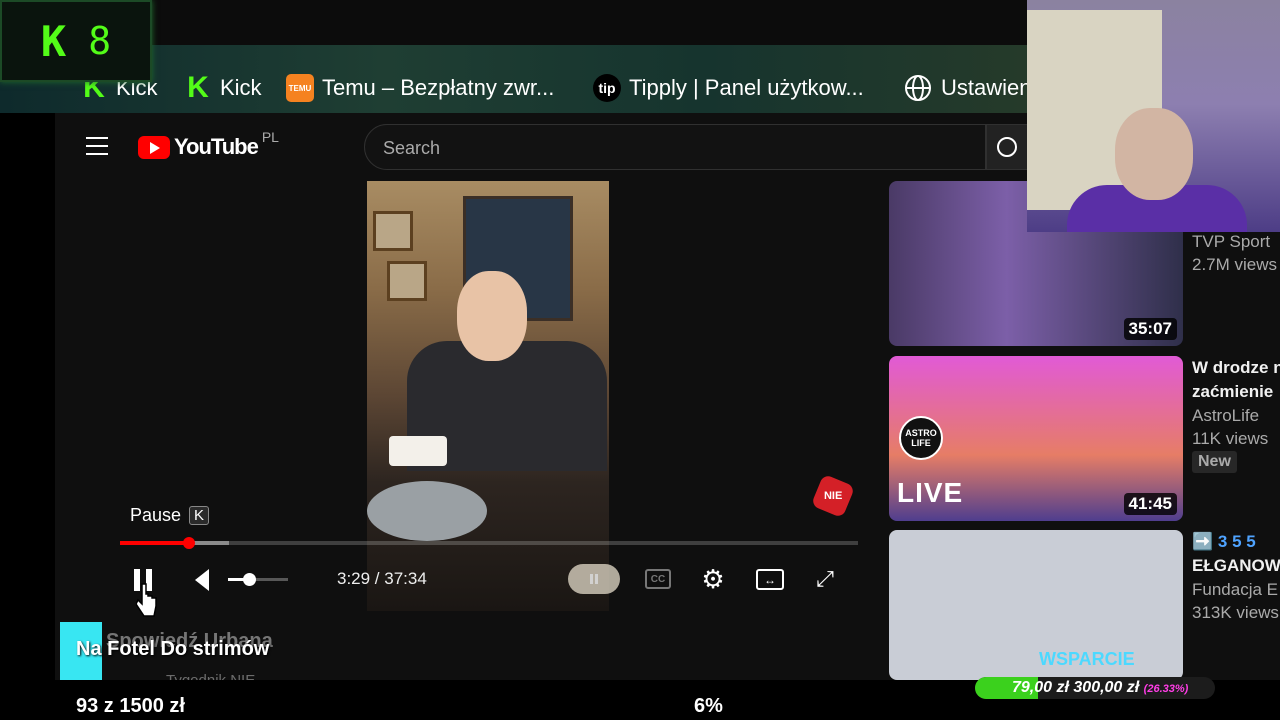  What do you see at coordinates (1150, 329) in the screenshot?
I see `video-duration: 35:07` at bounding box center [1150, 329].